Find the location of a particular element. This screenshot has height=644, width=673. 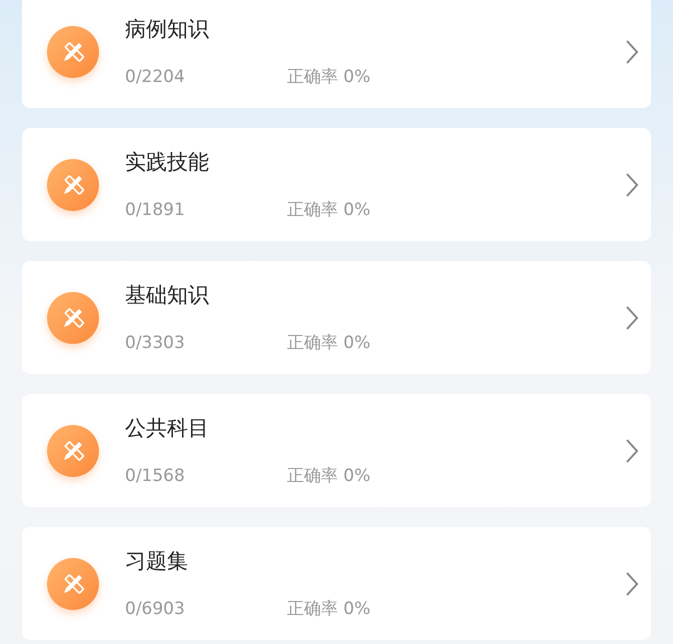

category-title: 基础知识 is located at coordinates (167, 294).